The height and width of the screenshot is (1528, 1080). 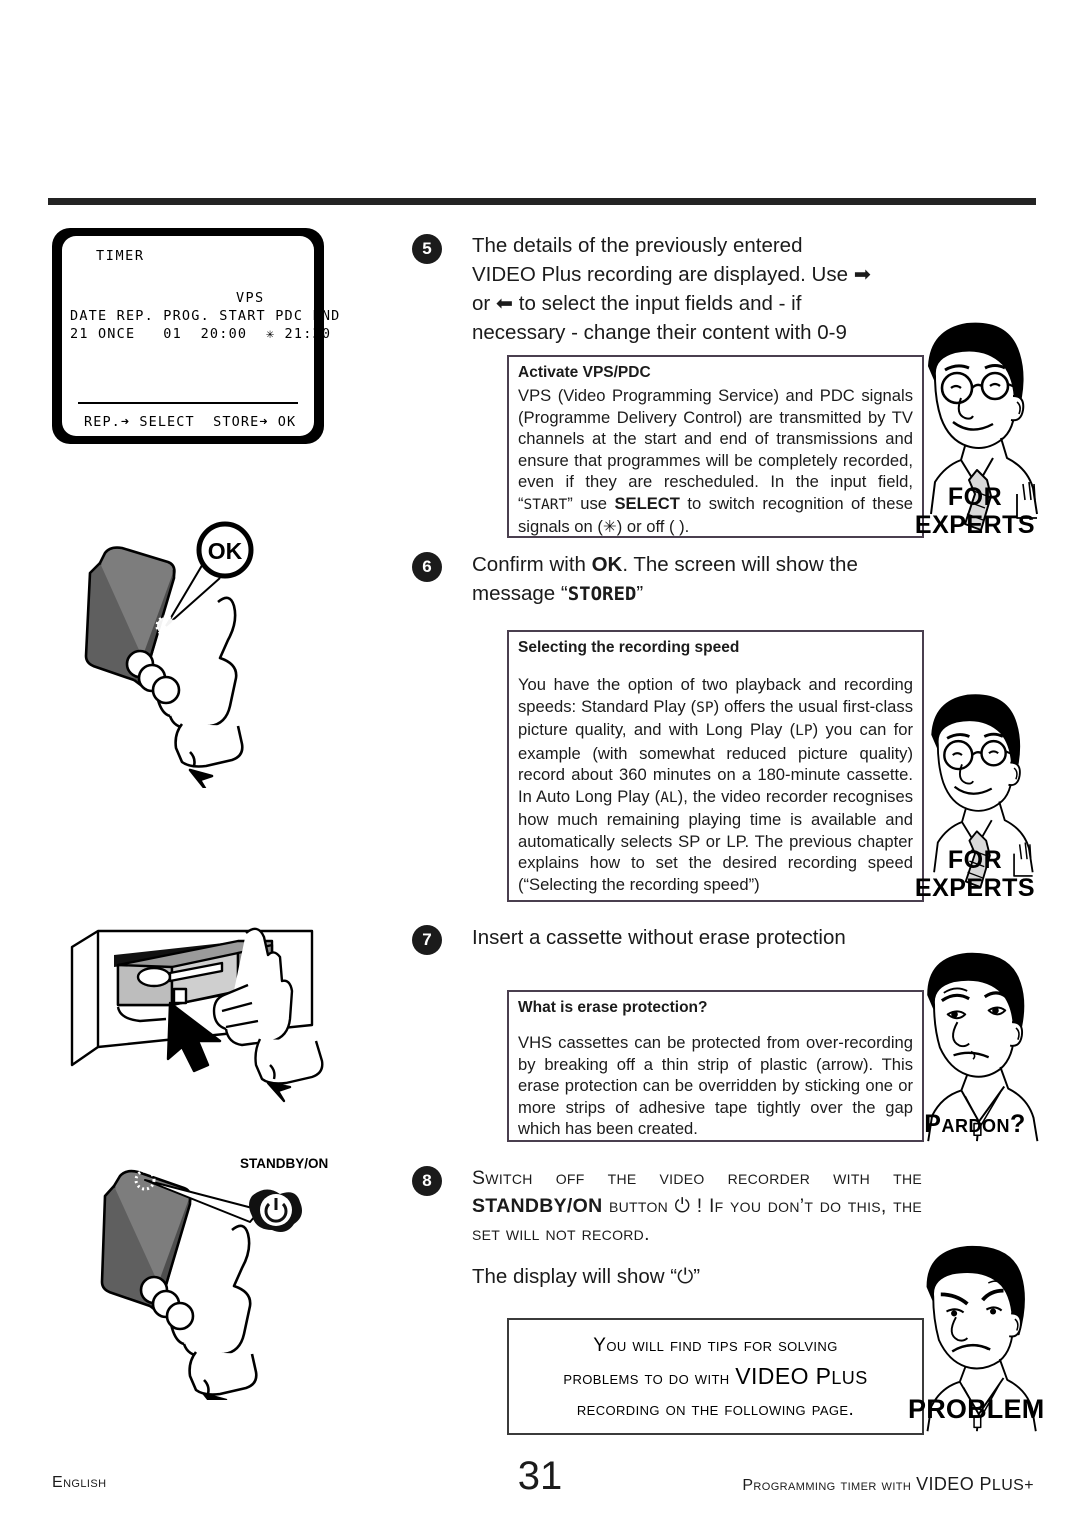 What do you see at coordinates (975, 888) in the screenshot?
I see `for-experts-badge-2-line2: EXPERTS` at bounding box center [975, 888].